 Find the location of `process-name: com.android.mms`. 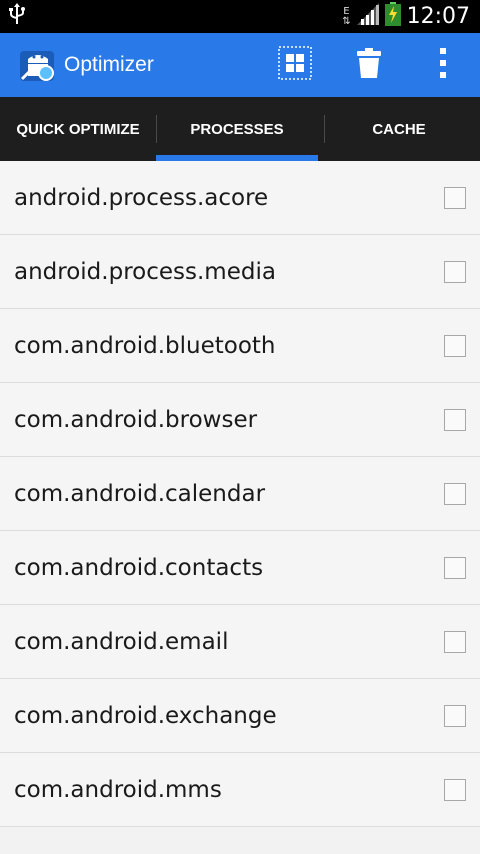

process-name: com.android.mms is located at coordinates (118, 789).